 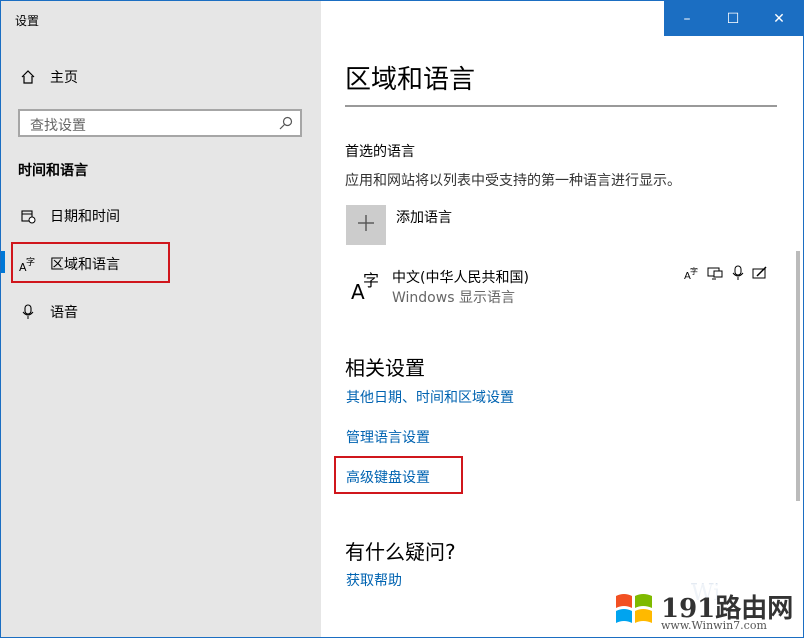 What do you see at coordinates (687, 18) in the screenshot?
I see `minimize-button: –` at bounding box center [687, 18].